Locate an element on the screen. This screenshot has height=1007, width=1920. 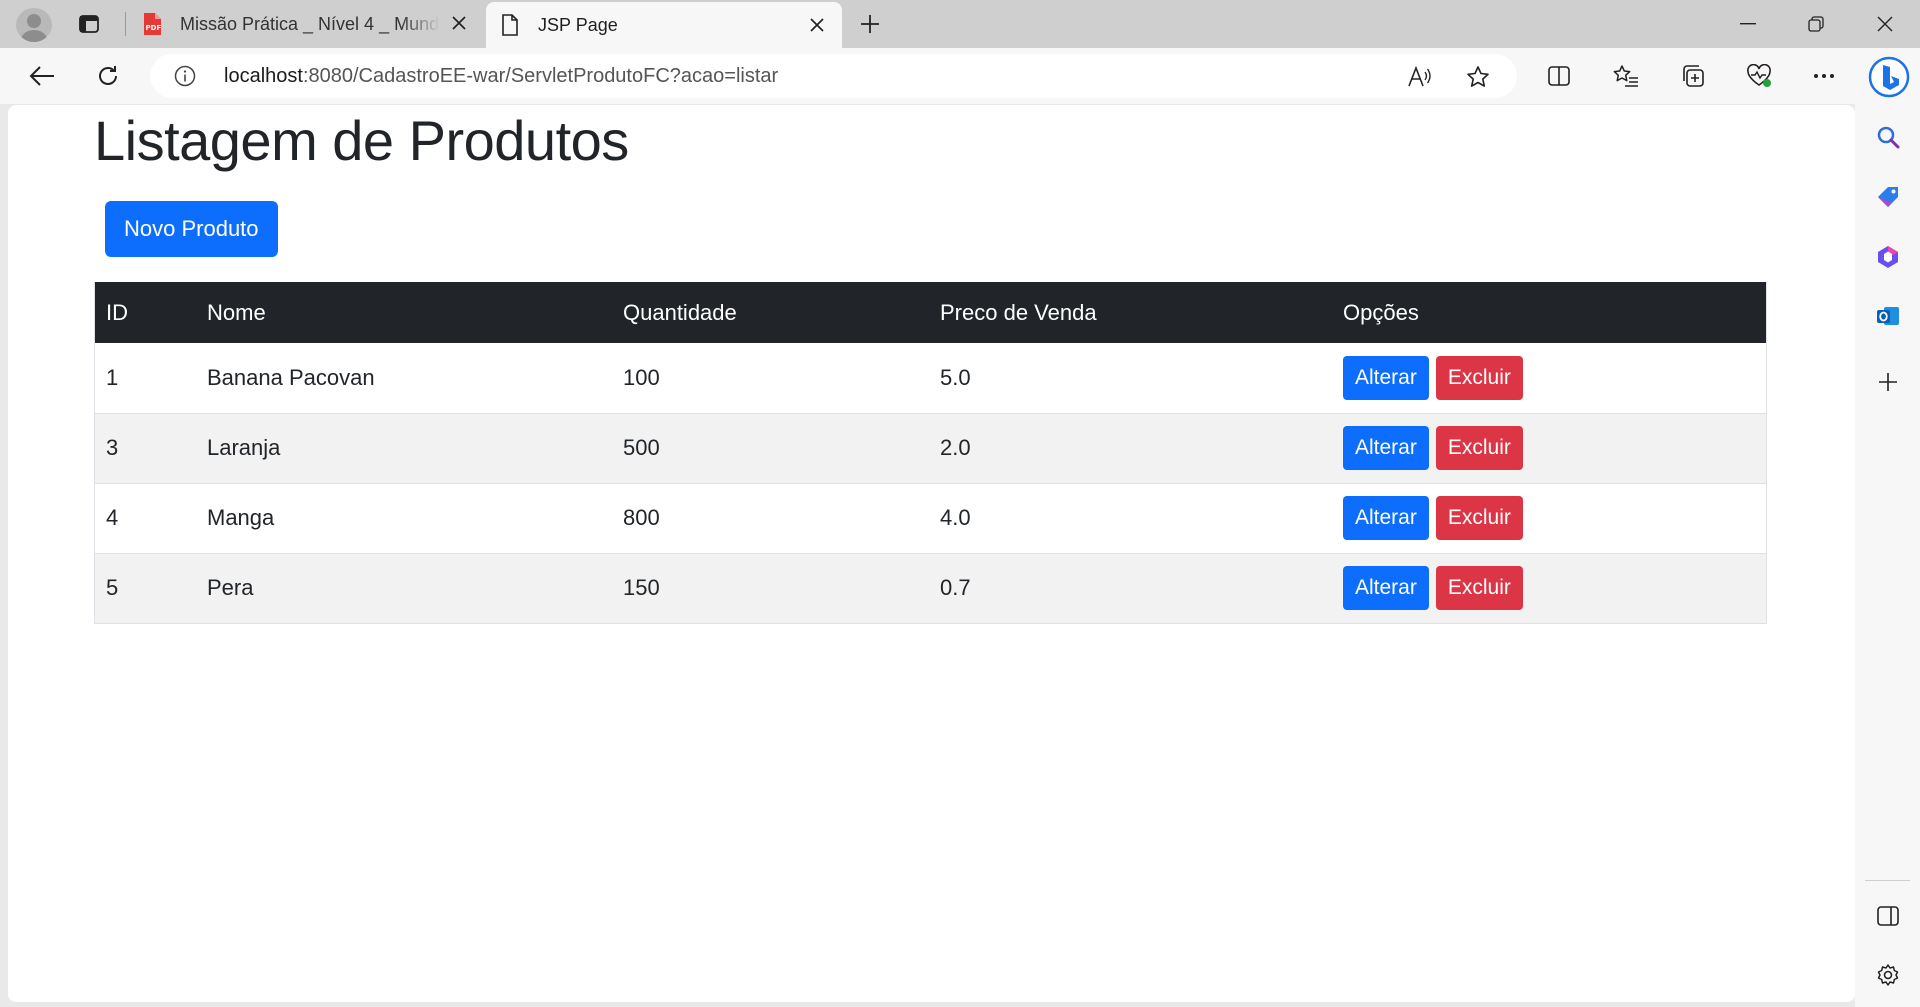
tab-jsp-page: JSP Page is located at coordinates (664, 25).